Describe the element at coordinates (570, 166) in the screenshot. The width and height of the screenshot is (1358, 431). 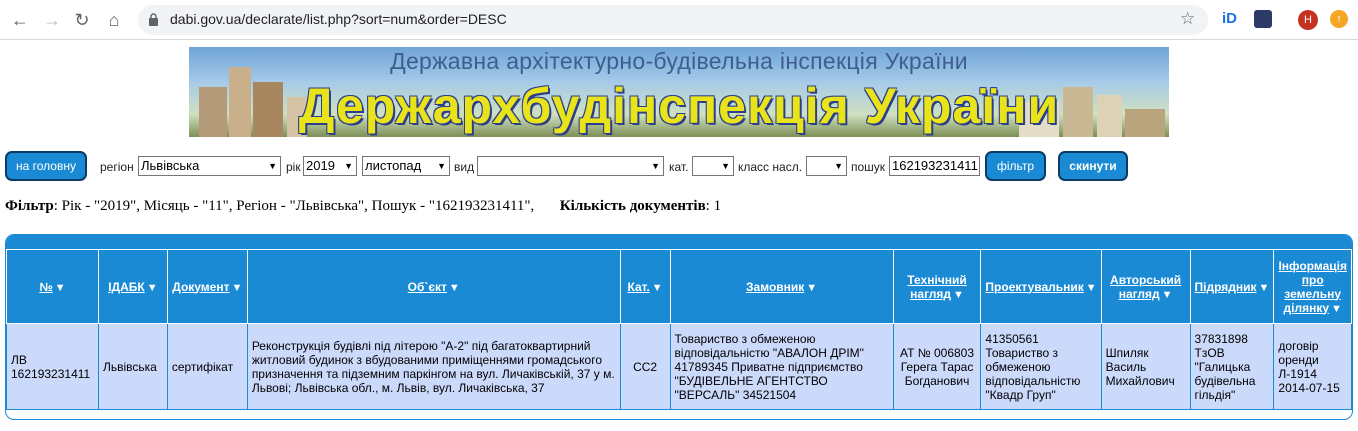
I see `type-select: ▼` at that location.